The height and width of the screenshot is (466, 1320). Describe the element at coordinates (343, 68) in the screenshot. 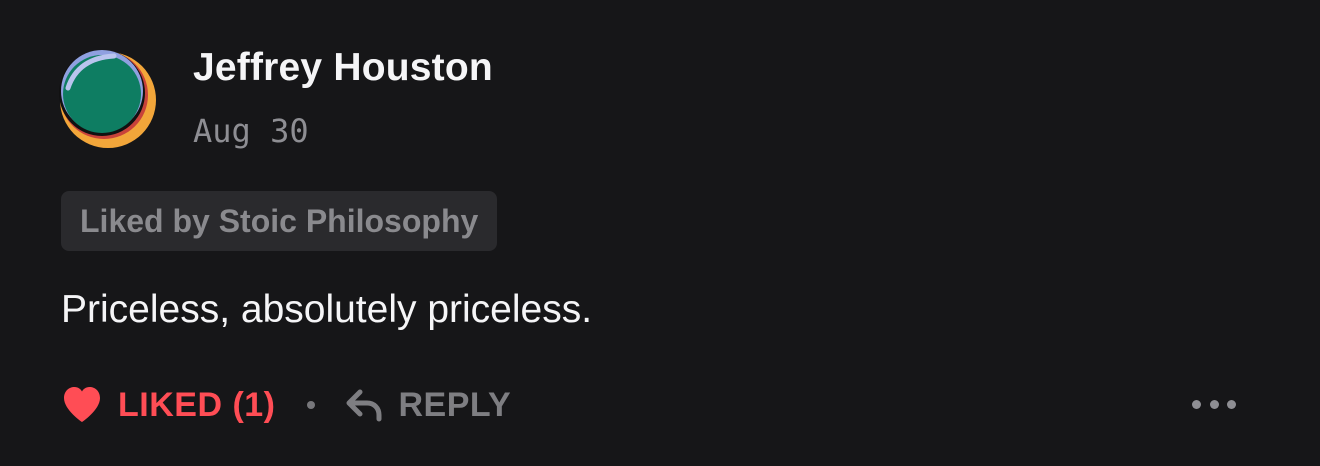

I see `author-name: Jeffrey Houston` at that location.